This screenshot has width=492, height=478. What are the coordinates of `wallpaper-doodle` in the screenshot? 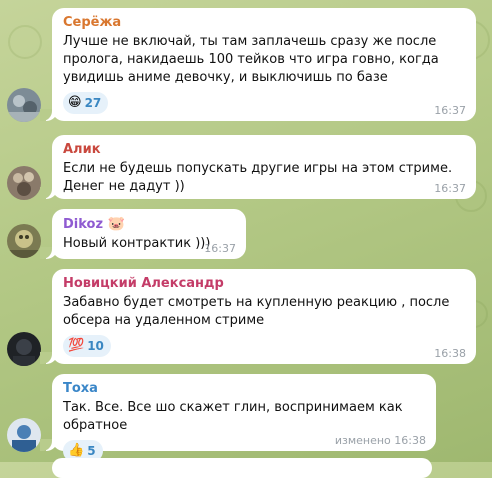 It's located at (25, 42).